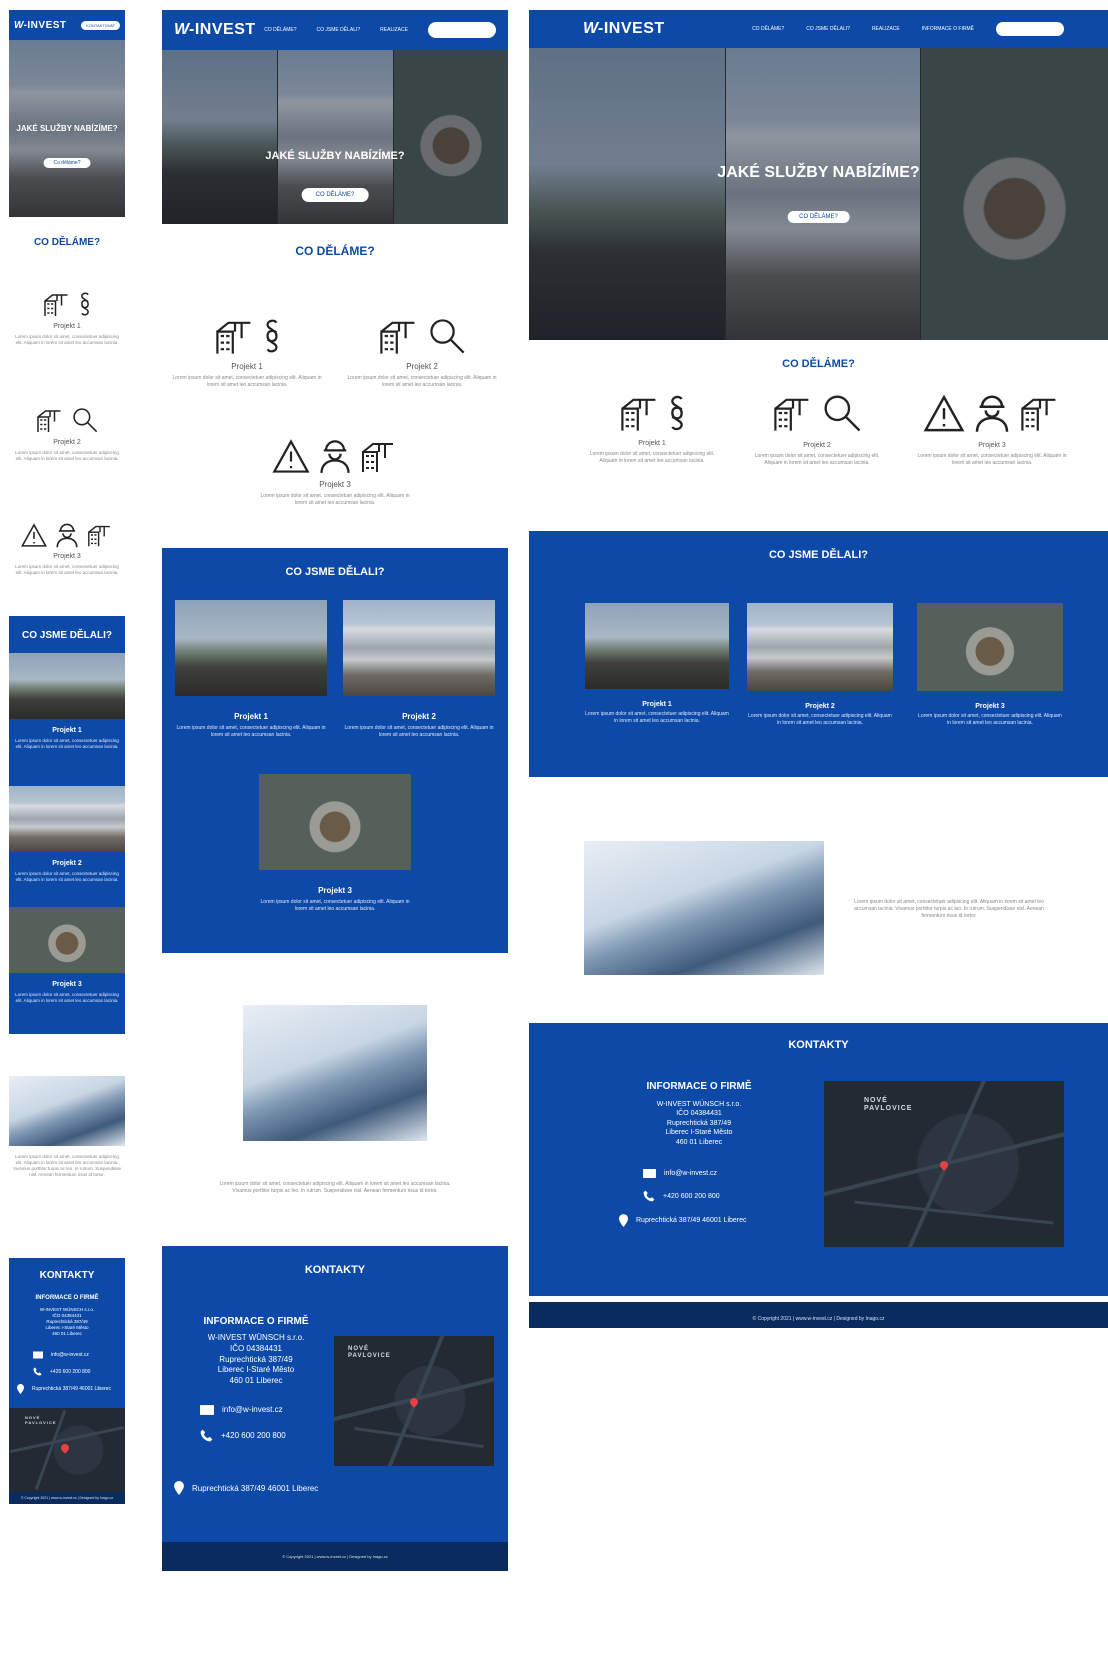  I want to click on phone-icon, so click(206, 1435).